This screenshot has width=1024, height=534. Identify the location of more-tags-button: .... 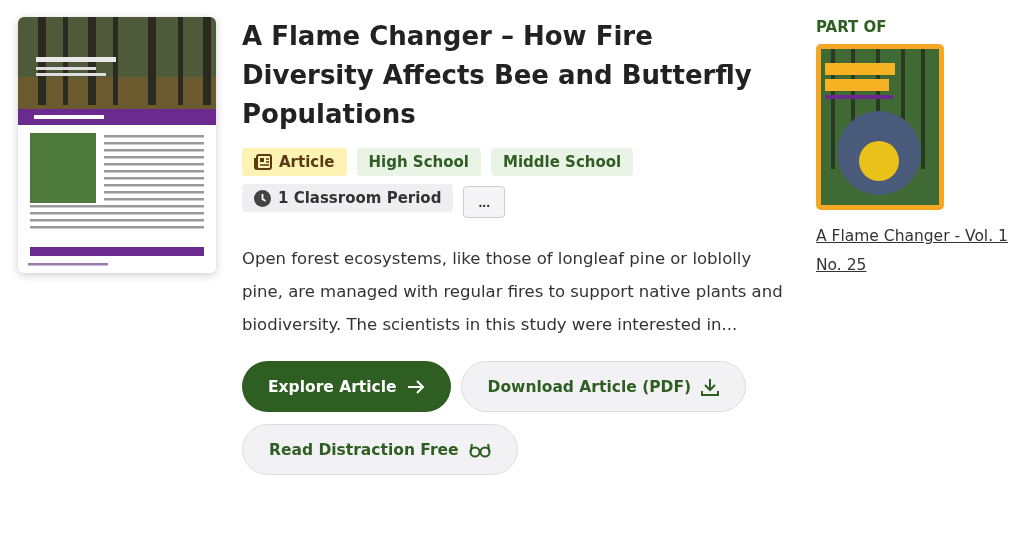
(484, 202).